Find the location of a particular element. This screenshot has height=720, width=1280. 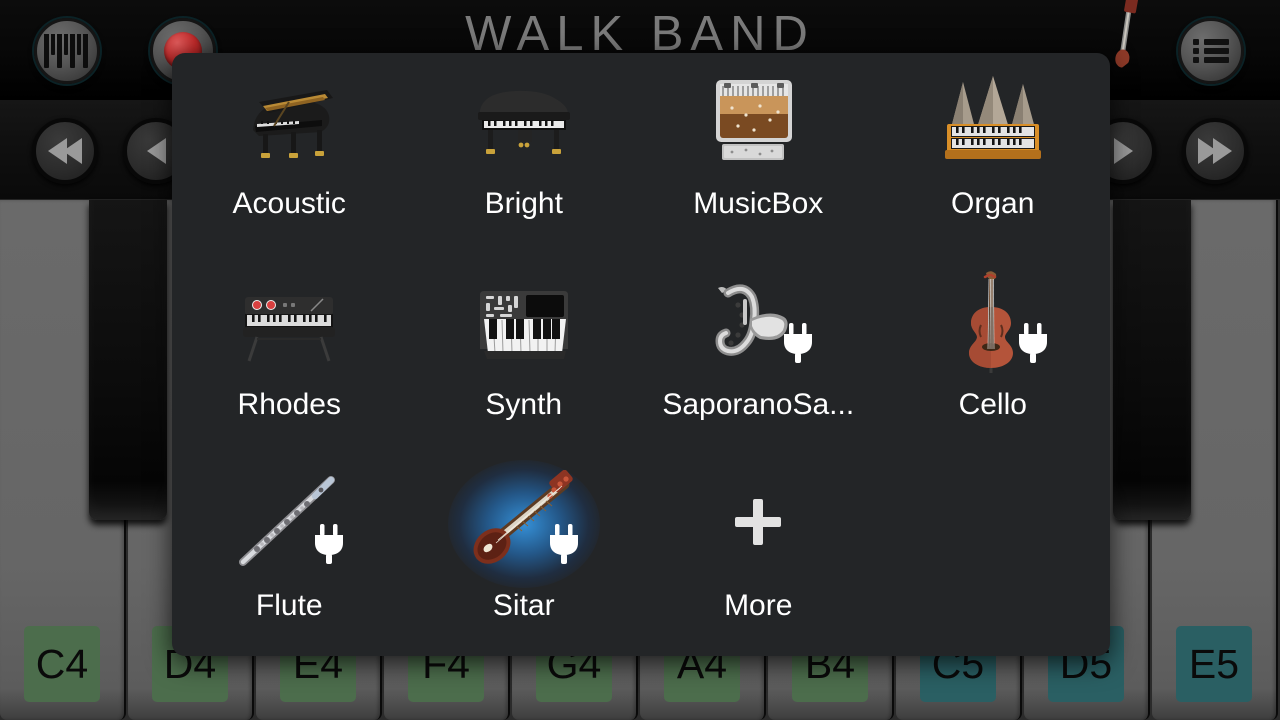

plus-icon is located at coordinates (758, 522).